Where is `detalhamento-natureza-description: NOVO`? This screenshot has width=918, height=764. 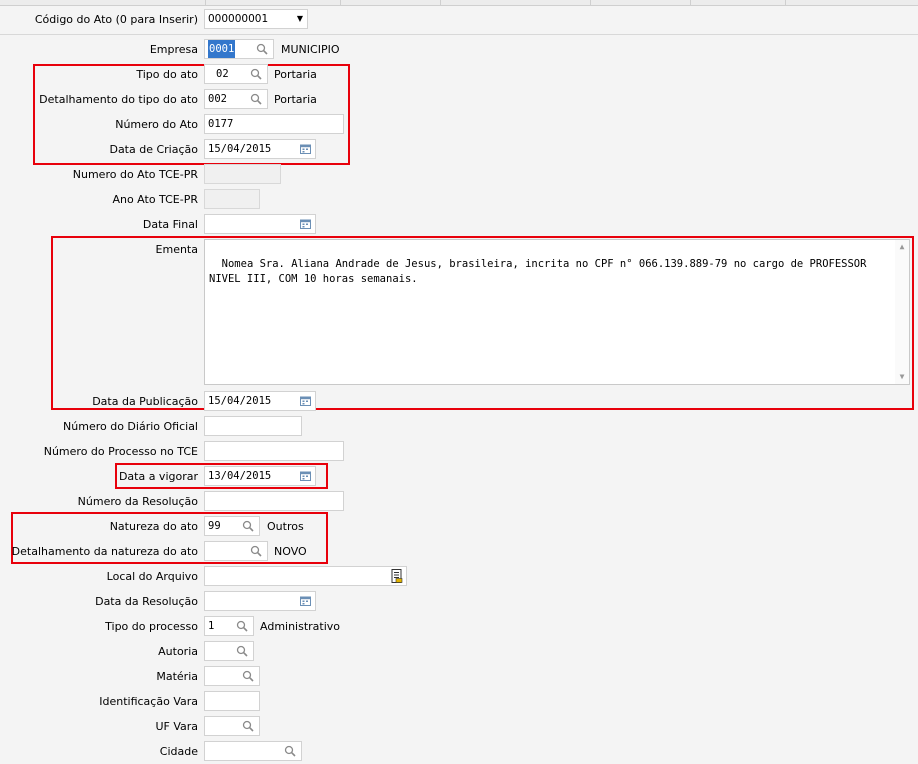
detalhamento-natureza-description: NOVO is located at coordinates (290, 551).